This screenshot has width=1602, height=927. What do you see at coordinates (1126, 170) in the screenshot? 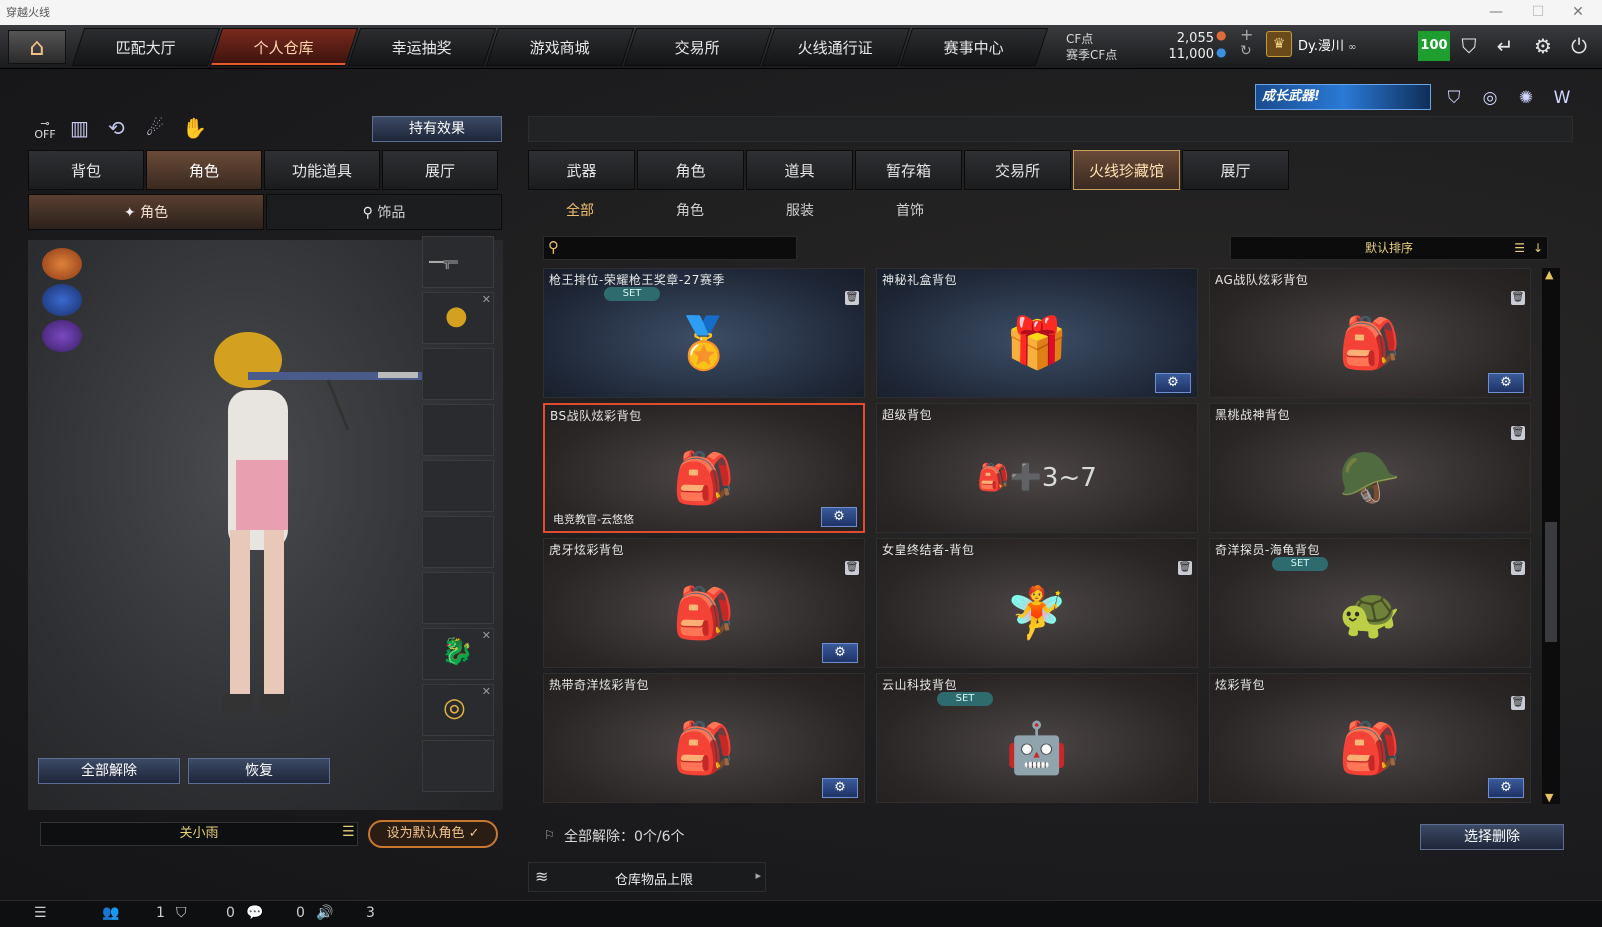
I see `right-tab-5: 火线珍藏馆` at bounding box center [1126, 170].